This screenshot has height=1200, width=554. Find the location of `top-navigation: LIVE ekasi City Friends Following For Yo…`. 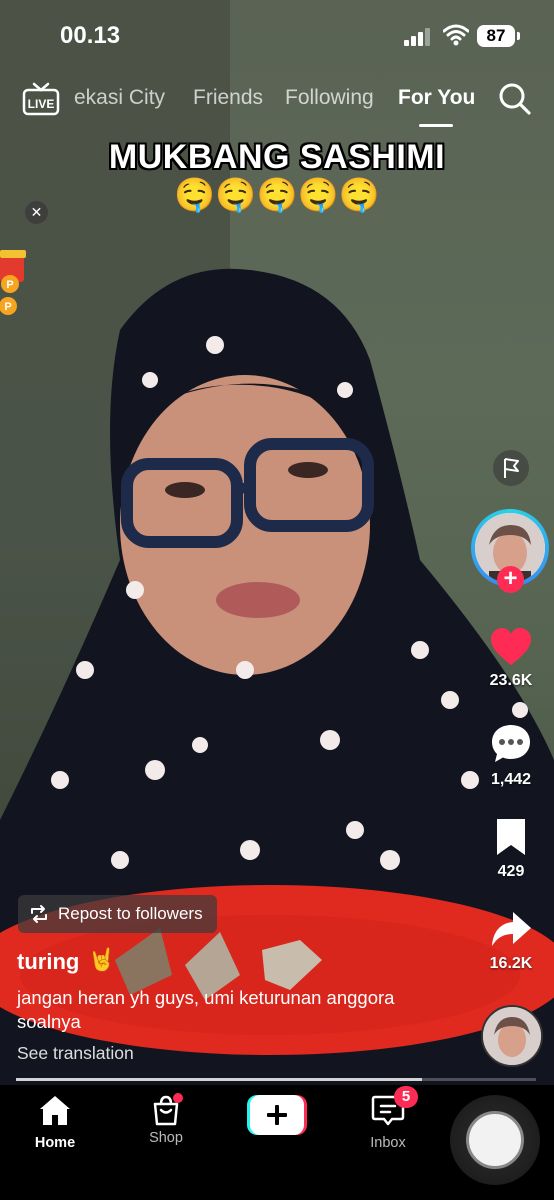

top-navigation: LIVE ekasi City Friends Following For Yo… is located at coordinates (277, 103).